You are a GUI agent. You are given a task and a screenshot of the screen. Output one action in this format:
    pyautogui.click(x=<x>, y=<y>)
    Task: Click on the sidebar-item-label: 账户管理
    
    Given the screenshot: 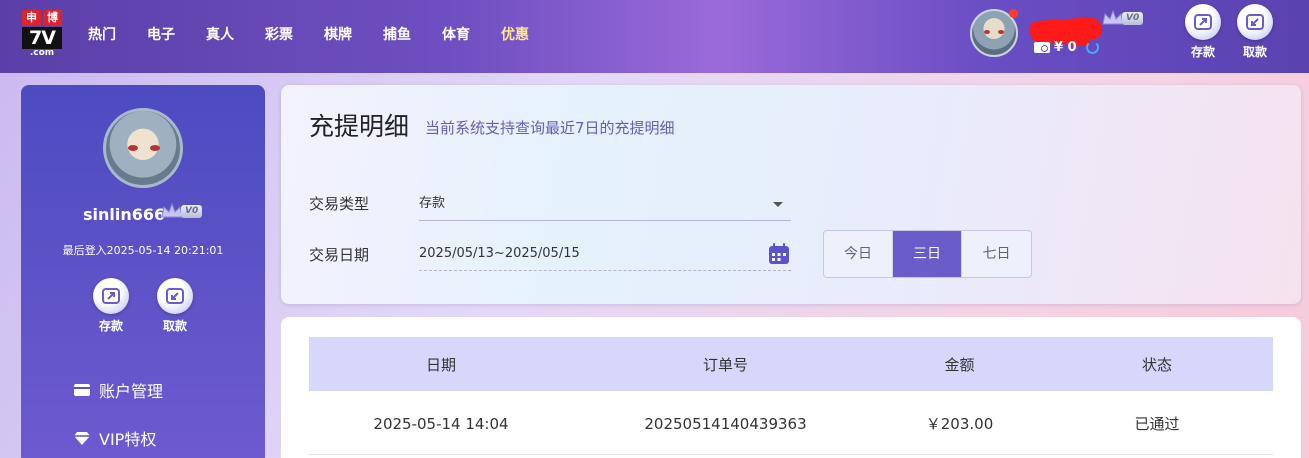 What is the action you would take?
    pyautogui.click(x=131, y=391)
    